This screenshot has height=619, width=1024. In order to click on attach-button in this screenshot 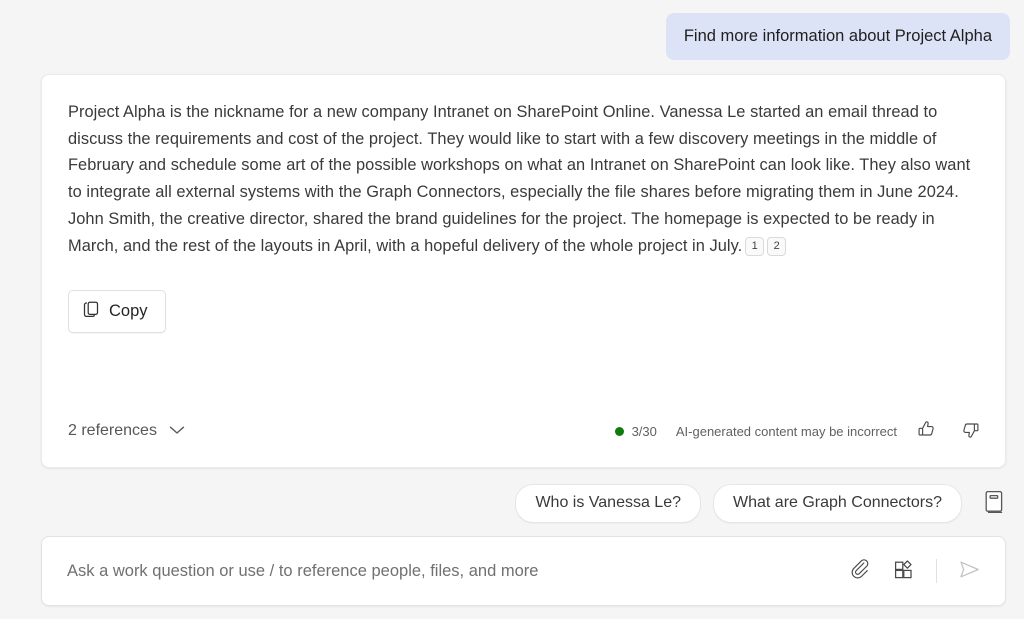, I will do `click(862, 571)`.